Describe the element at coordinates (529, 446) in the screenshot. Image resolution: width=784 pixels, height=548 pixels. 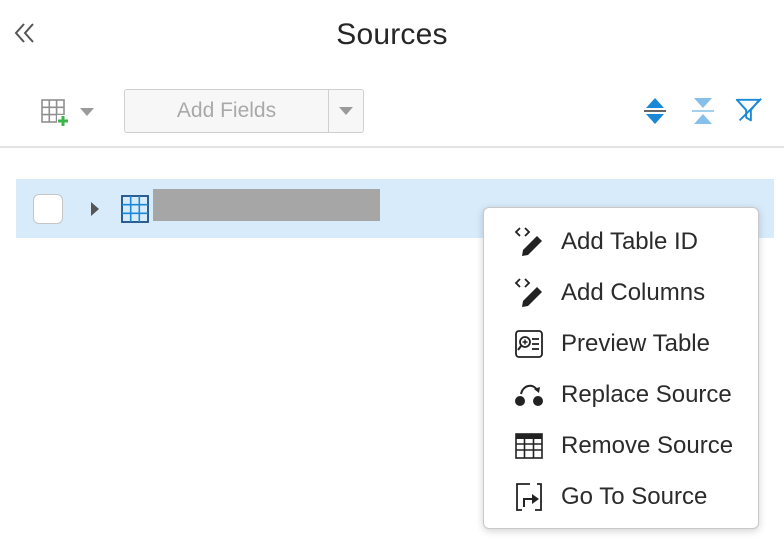
I see `remove-source-icon` at that location.